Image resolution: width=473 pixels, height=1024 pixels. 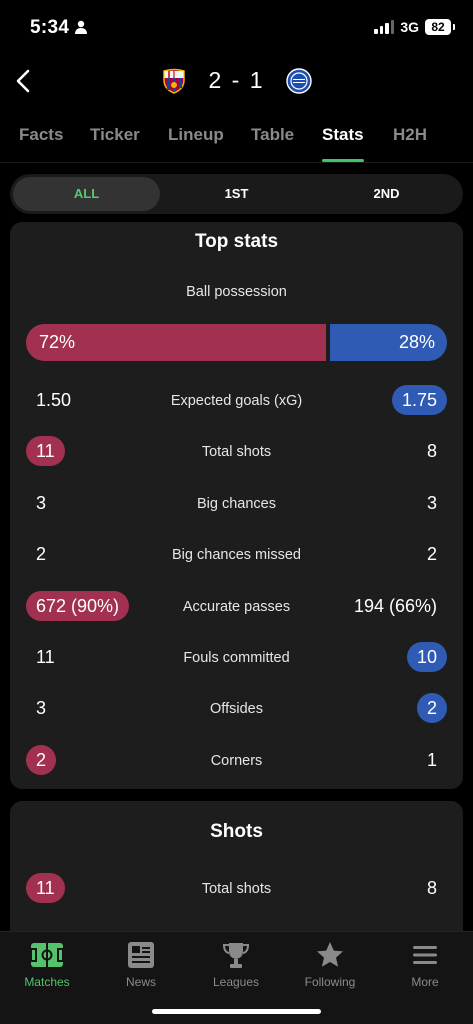 I want to click on tab-facts: Facts, so click(x=41, y=135).